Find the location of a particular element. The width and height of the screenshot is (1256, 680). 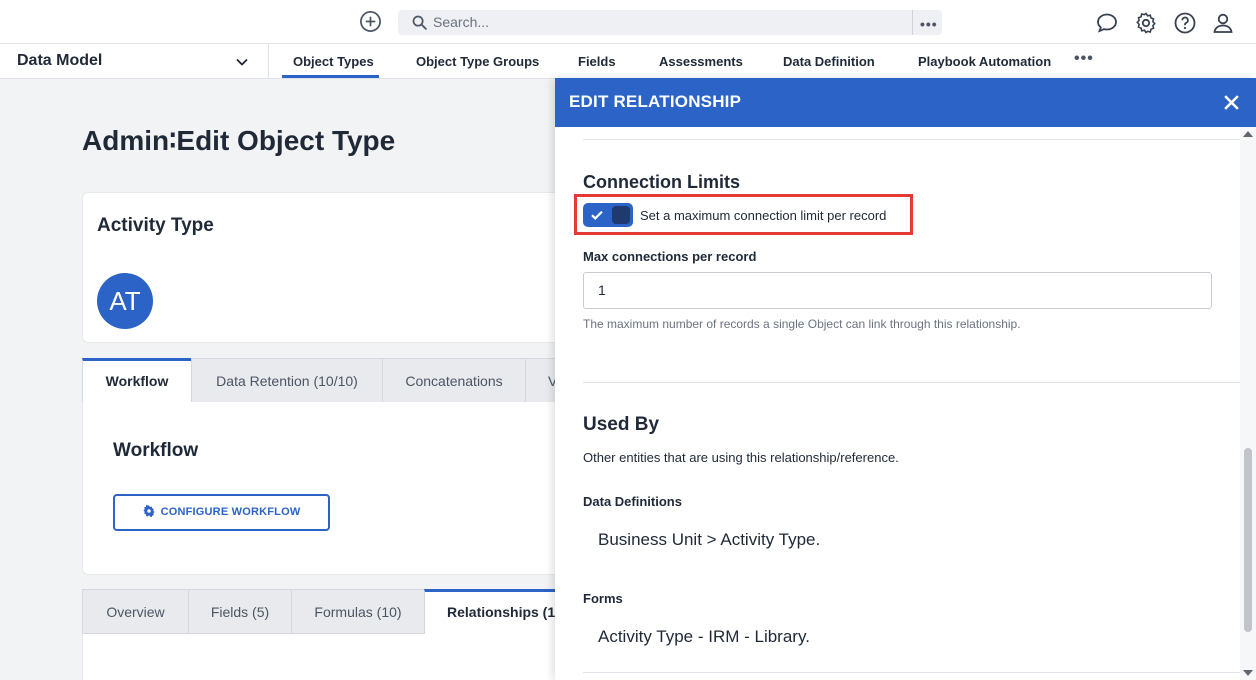

object-name: Activity Type is located at coordinates (155, 225).